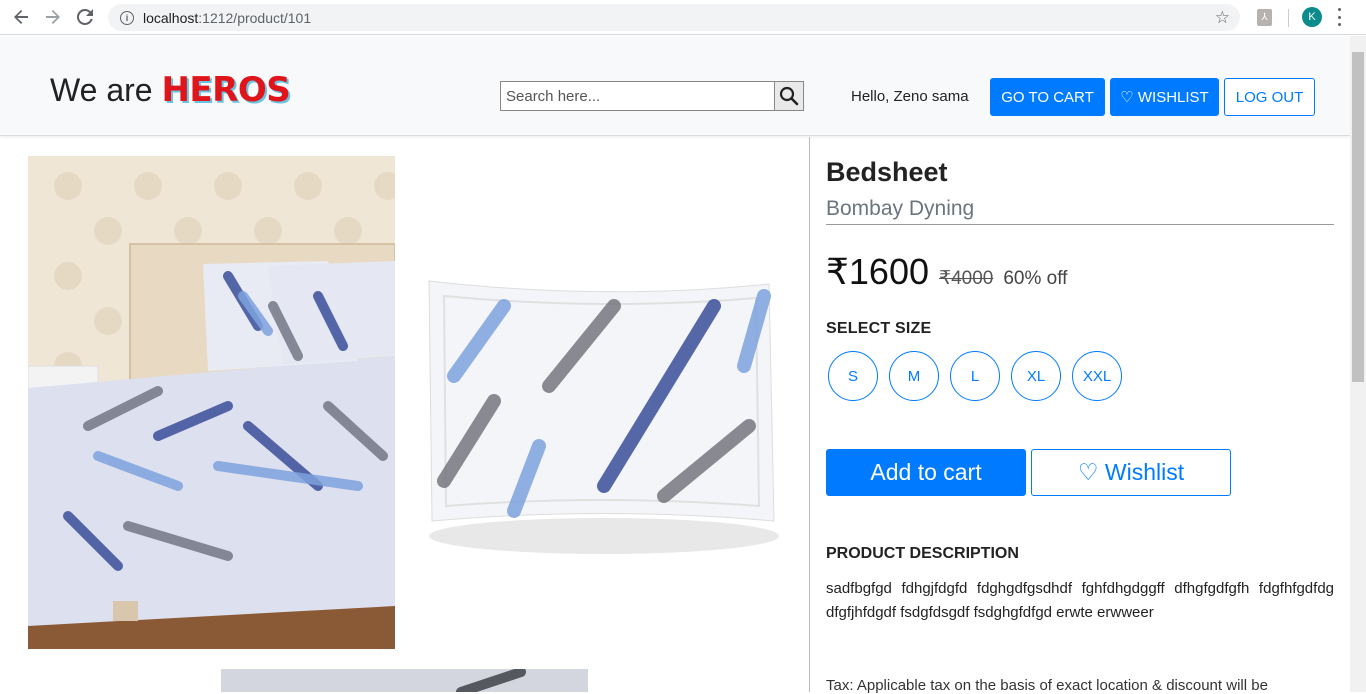 Image resolution: width=1366 pixels, height=694 pixels. I want to click on search-icon, so click(789, 96).